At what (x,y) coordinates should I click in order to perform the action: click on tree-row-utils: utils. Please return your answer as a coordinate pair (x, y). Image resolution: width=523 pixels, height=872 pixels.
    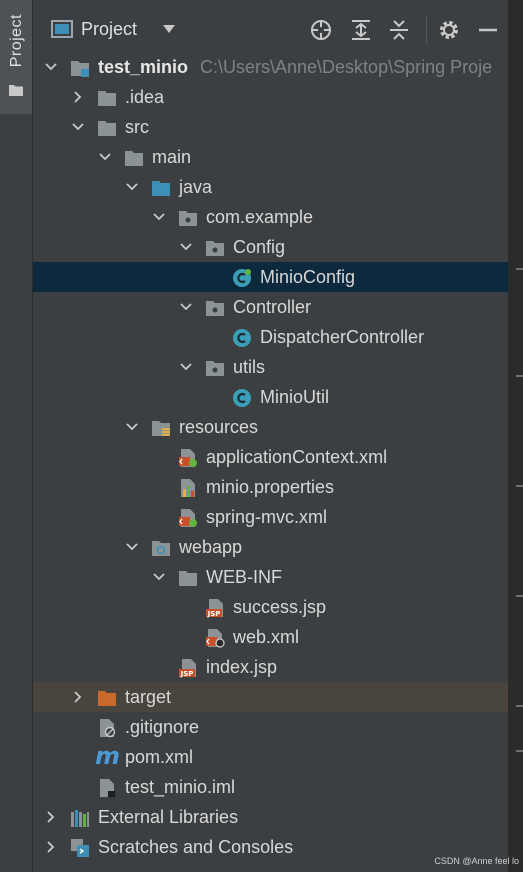
    Looking at the image, I should click on (270, 367).